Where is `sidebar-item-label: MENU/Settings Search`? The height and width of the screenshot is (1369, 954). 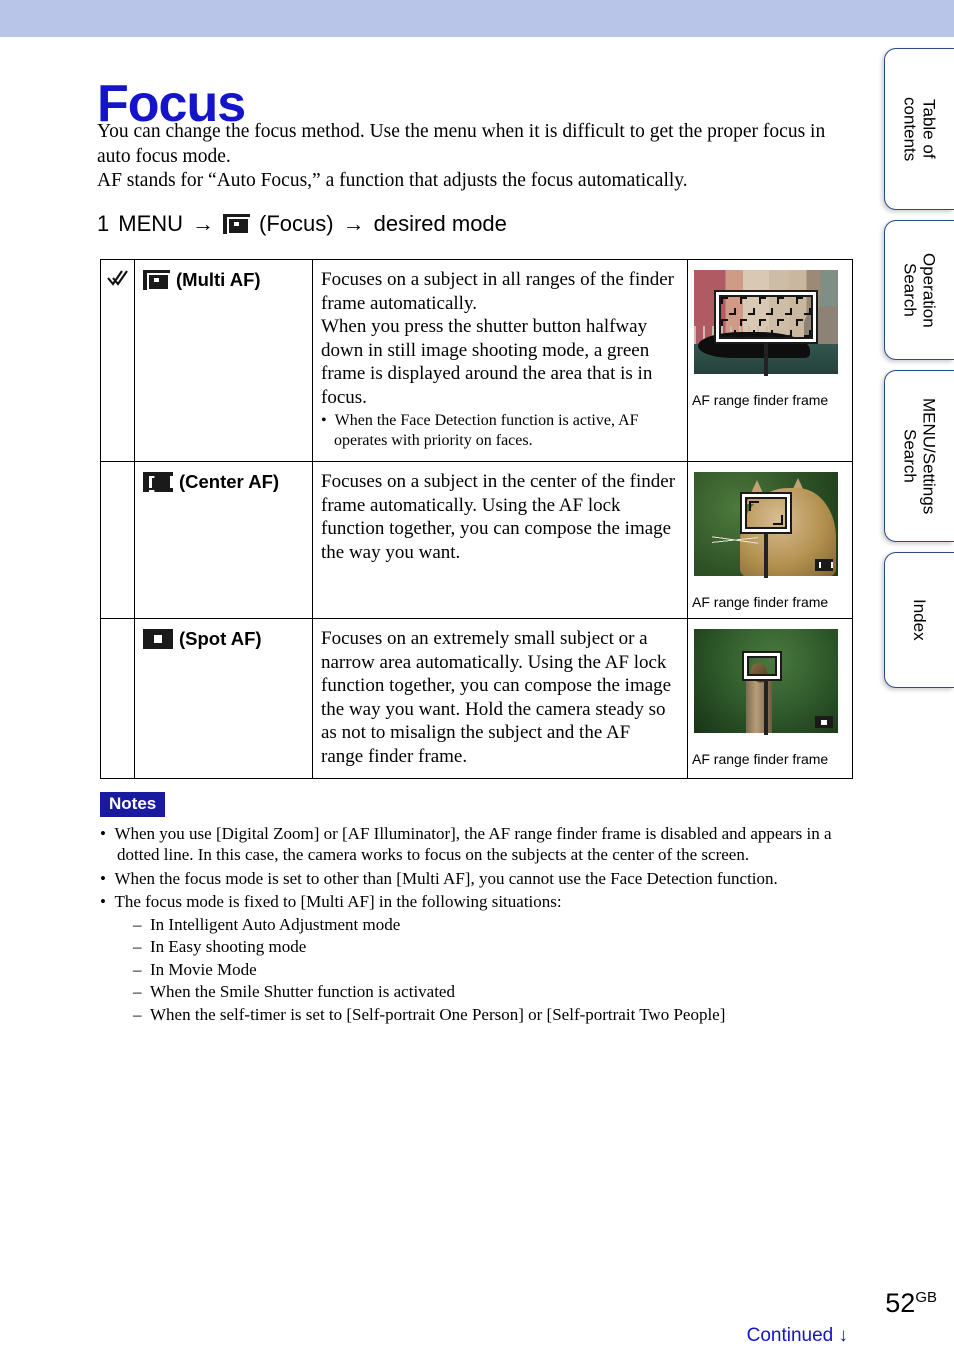 sidebar-item-label: MENU/Settings Search is located at coordinates (919, 456).